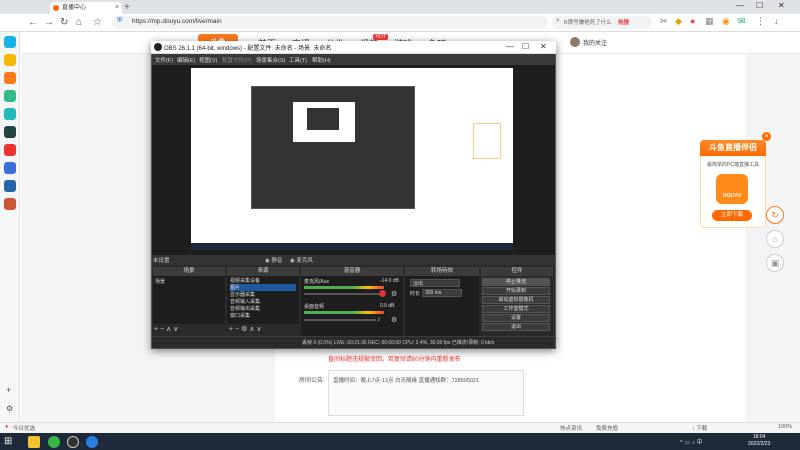 This screenshot has height=450, width=800. I want to click on back-icon: ←, so click(33, 22).